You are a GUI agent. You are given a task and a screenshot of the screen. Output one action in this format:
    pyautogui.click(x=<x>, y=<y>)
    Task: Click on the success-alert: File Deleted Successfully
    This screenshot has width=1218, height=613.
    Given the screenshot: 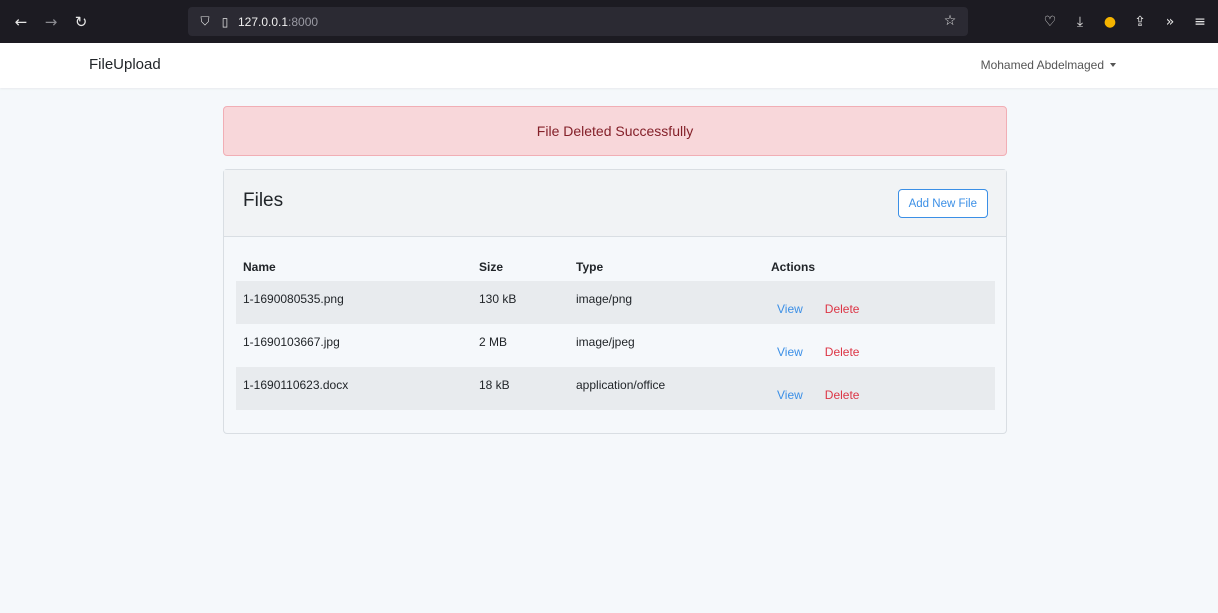 What is the action you would take?
    pyautogui.click(x=615, y=131)
    